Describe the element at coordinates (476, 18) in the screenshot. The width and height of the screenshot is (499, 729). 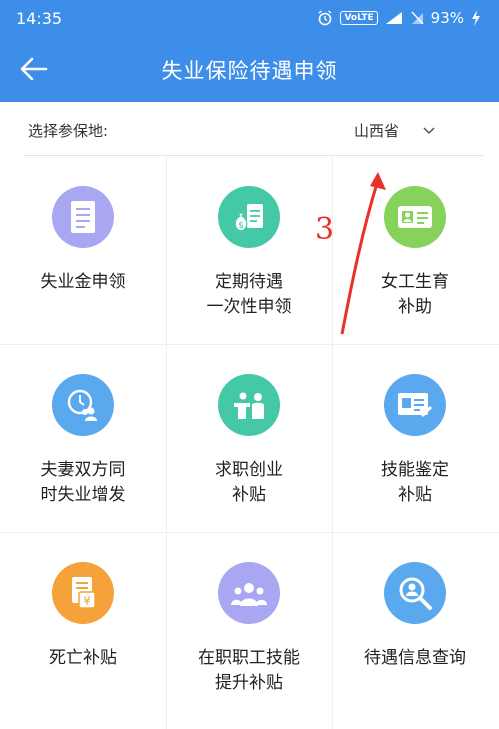
I see `charging-icon` at that location.